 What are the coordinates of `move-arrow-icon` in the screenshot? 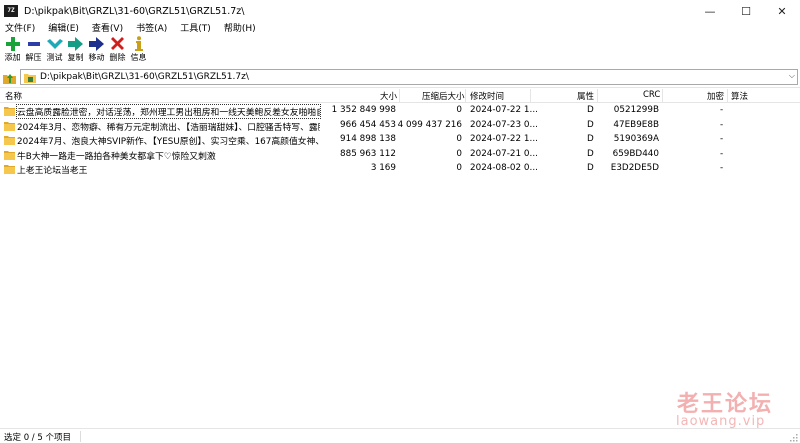 It's located at (96, 43).